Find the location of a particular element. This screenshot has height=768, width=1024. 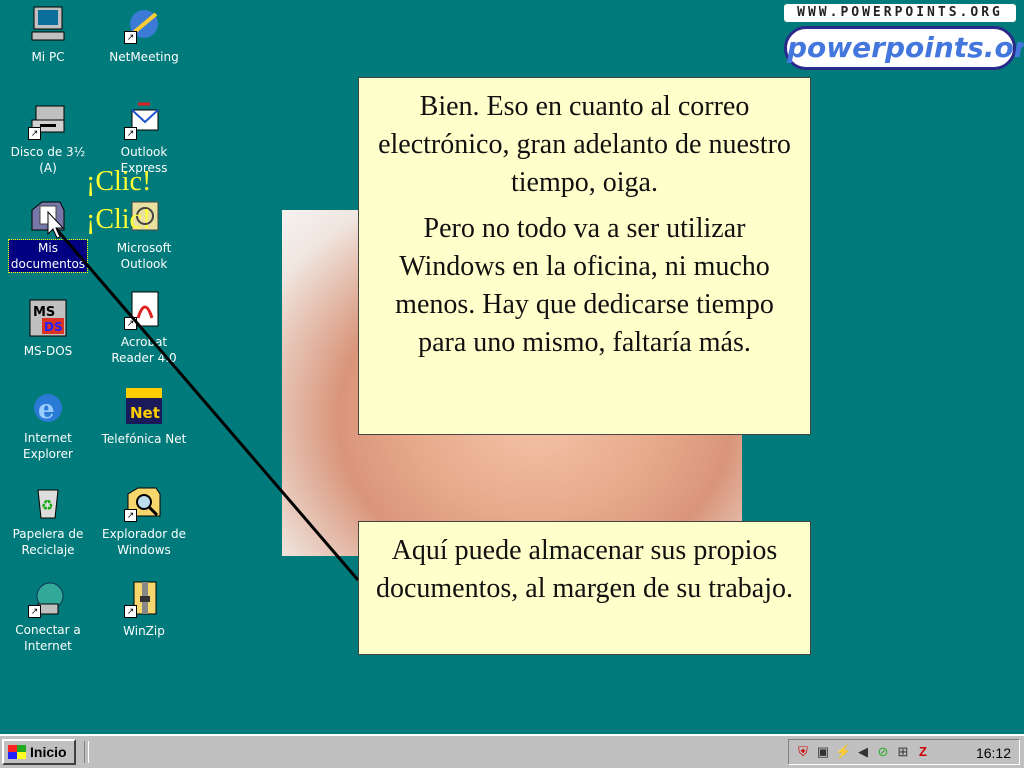

power-plug-icon: ⚡ is located at coordinates (843, 752).